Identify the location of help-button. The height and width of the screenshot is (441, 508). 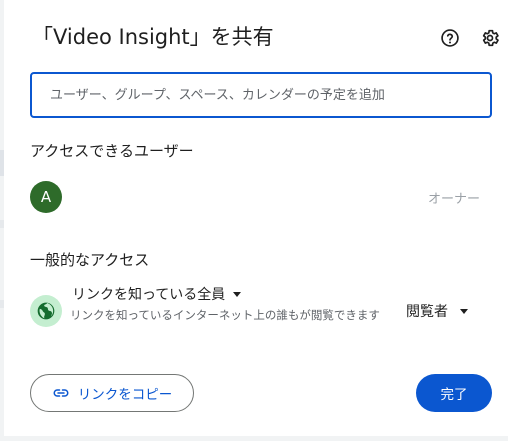
(450, 38).